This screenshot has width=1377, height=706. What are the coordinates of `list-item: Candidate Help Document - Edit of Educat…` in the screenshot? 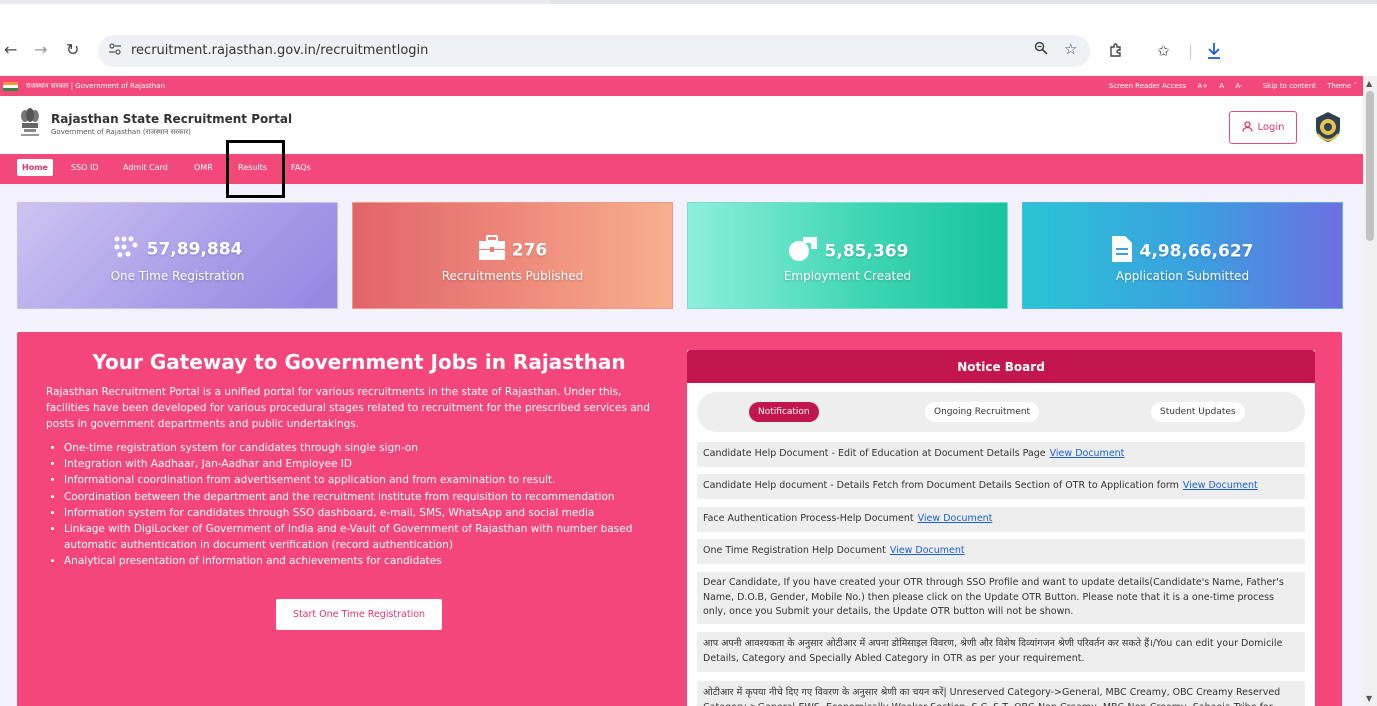 It's located at (1001, 454).